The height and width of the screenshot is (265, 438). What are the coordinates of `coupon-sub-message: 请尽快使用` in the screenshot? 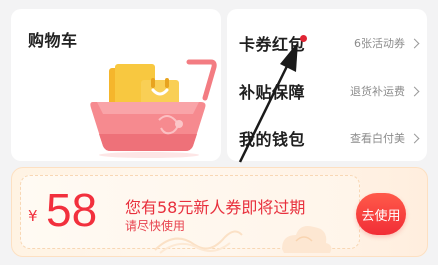 It's located at (155, 226).